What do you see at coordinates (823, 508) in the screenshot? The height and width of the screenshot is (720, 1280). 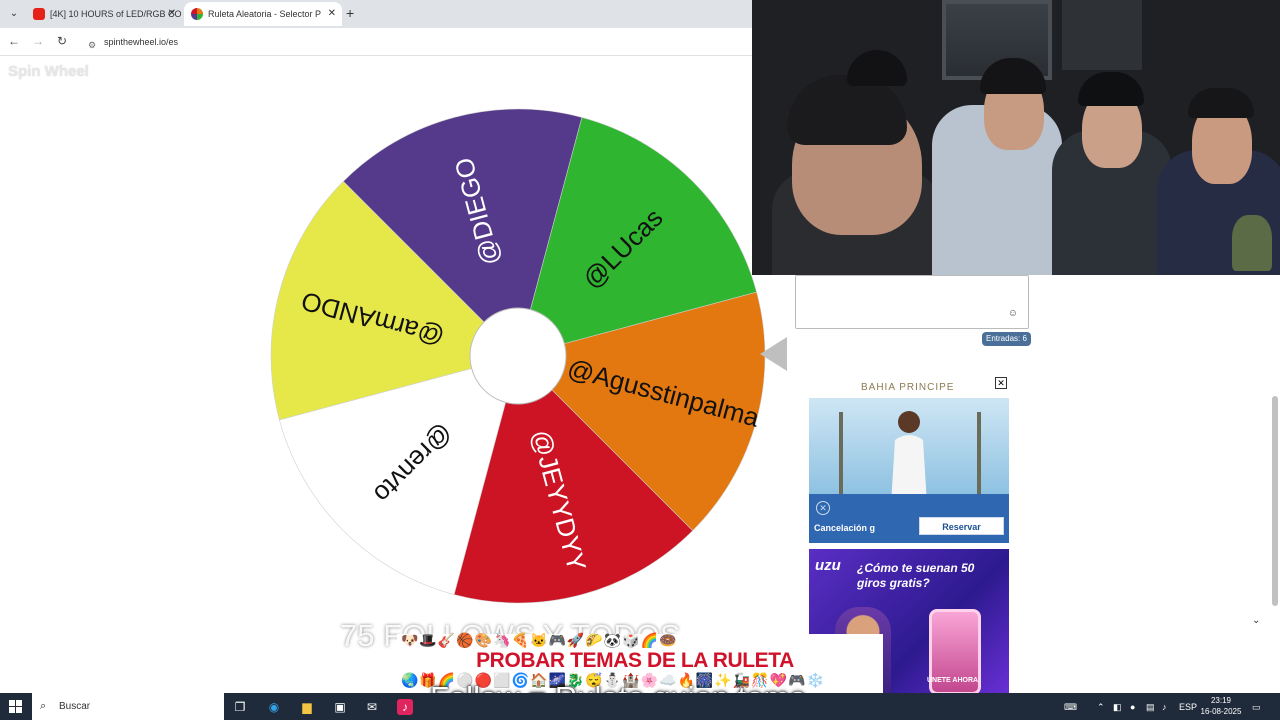 I see `ad-info-circle-icon: ✕` at bounding box center [823, 508].